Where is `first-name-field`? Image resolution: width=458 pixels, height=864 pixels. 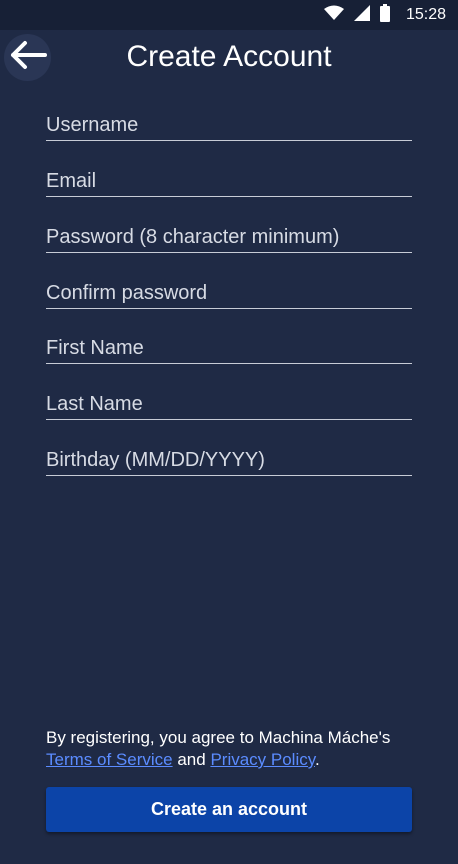 first-name-field is located at coordinates (229, 348).